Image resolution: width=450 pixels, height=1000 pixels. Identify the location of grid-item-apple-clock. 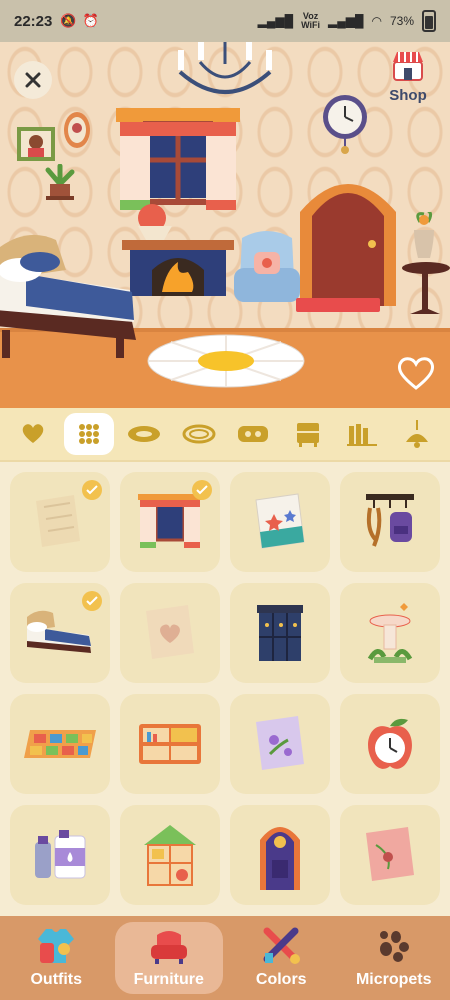
(390, 744).